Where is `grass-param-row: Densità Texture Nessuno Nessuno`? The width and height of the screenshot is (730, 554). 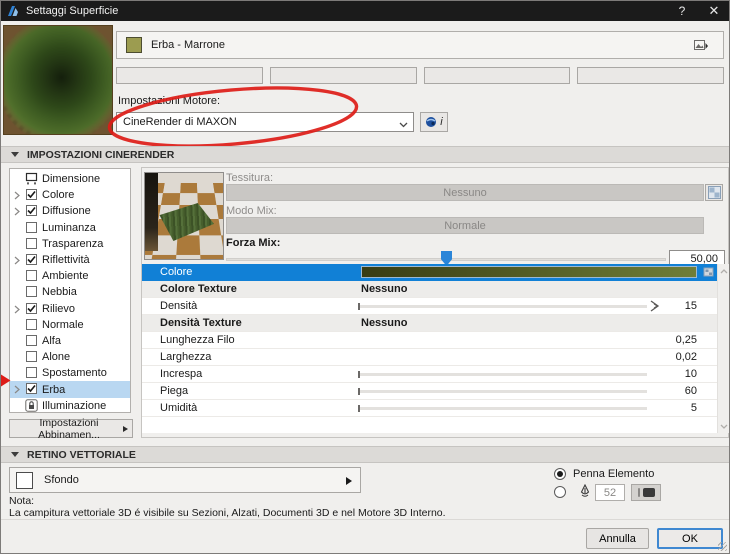 grass-param-row: Densità Texture Nessuno Nessuno is located at coordinates (429, 323).